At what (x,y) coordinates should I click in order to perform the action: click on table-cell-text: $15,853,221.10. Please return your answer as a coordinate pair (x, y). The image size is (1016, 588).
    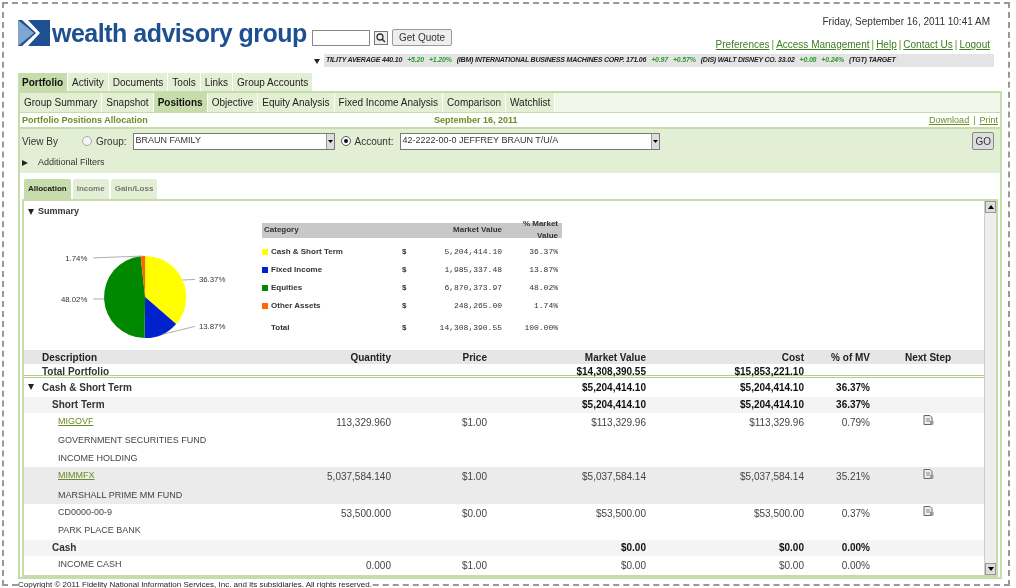
    Looking at the image, I should click on (769, 371).